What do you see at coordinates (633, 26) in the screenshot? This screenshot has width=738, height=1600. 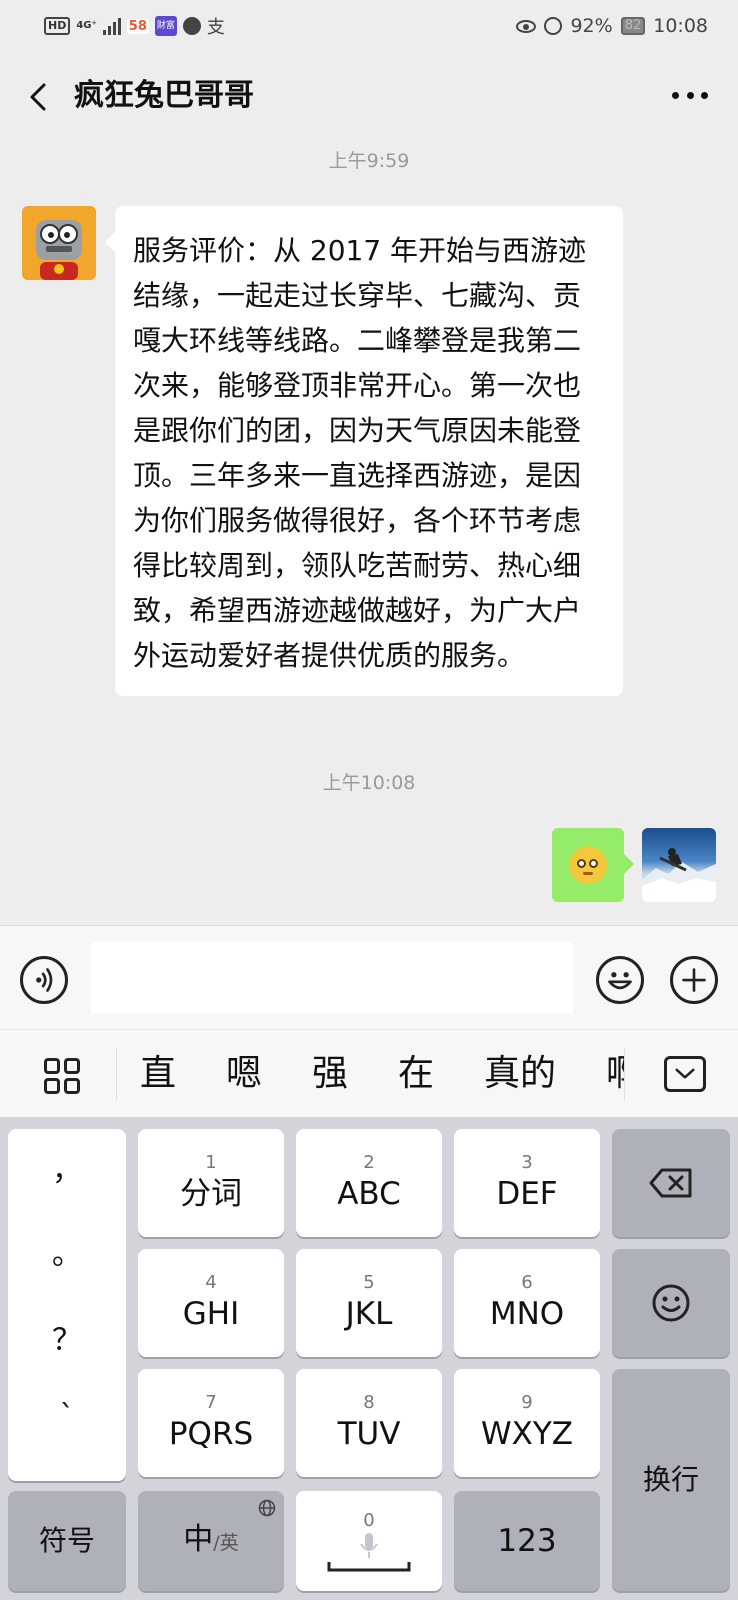 I see `battery-icon: 82` at bounding box center [633, 26].